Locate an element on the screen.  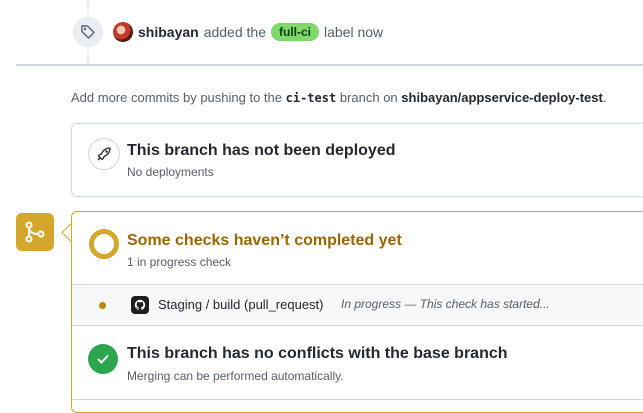
avatar is located at coordinates (123, 32).